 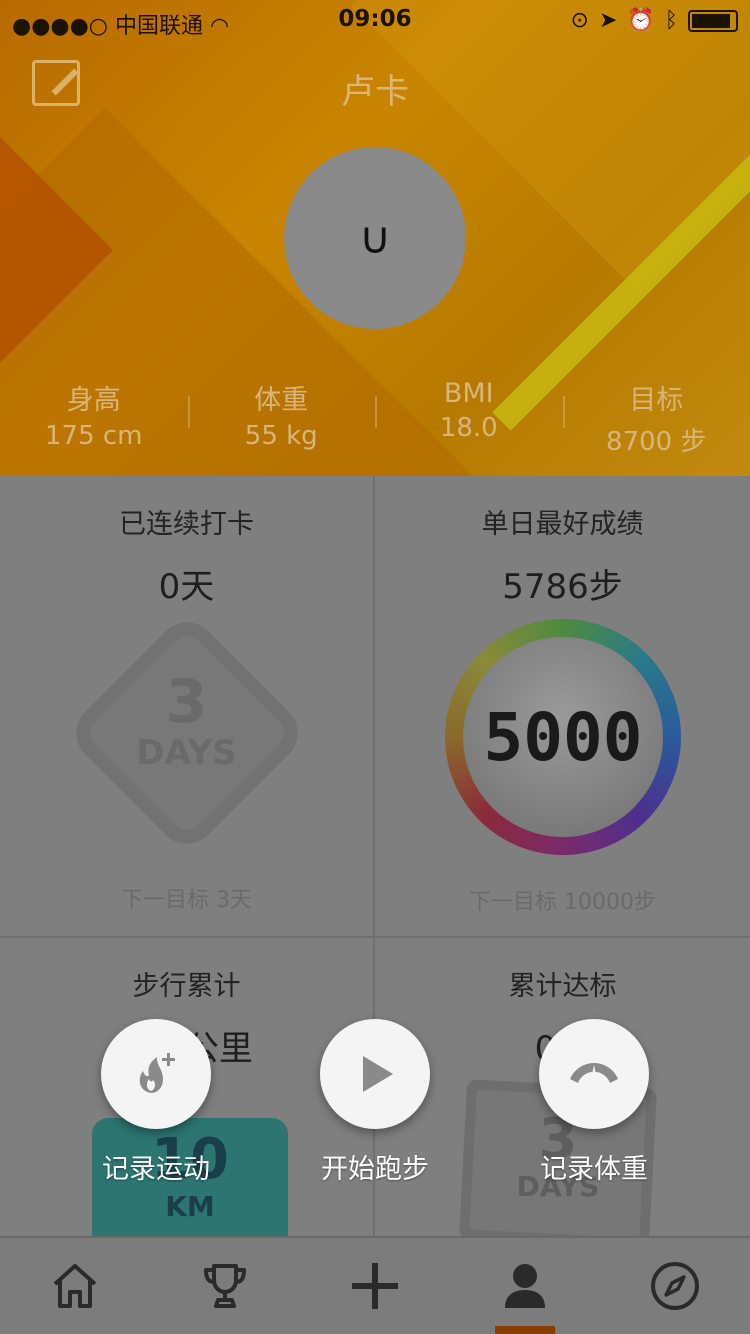 I want to click on next-goal-text: 下一目标 3天, so click(x=186, y=900).